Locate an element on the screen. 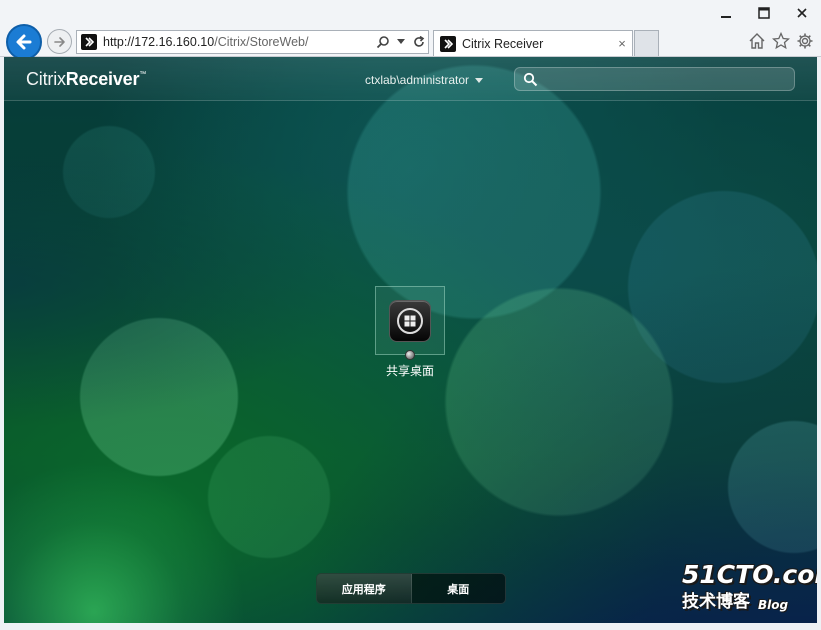 The height and width of the screenshot is (630, 821). desktop-tile-shared is located at coordinates (410, 320).